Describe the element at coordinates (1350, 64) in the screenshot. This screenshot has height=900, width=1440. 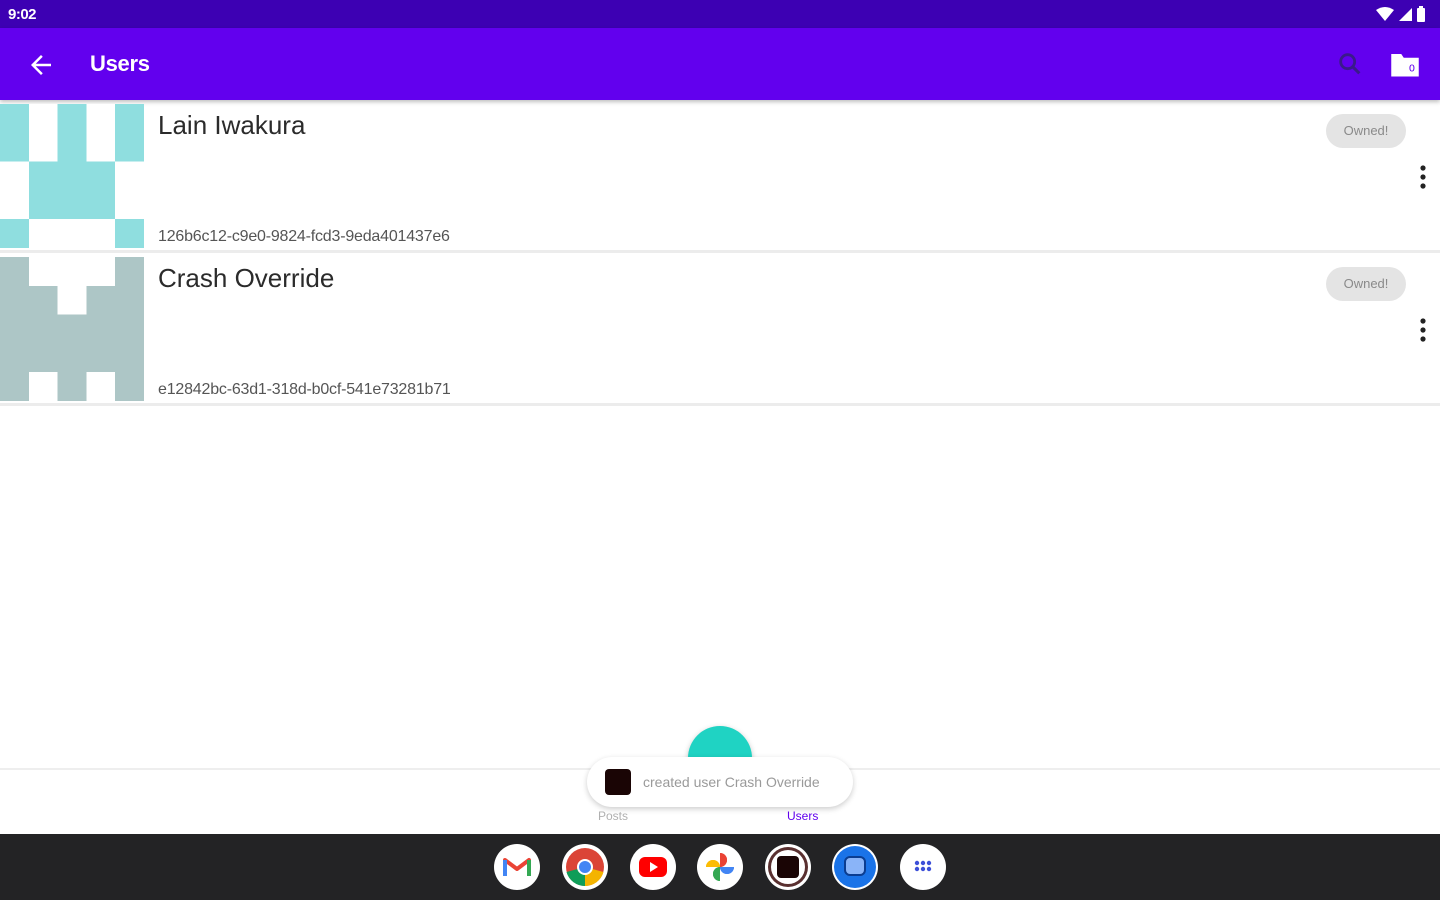
I see `search-icon` at that location.